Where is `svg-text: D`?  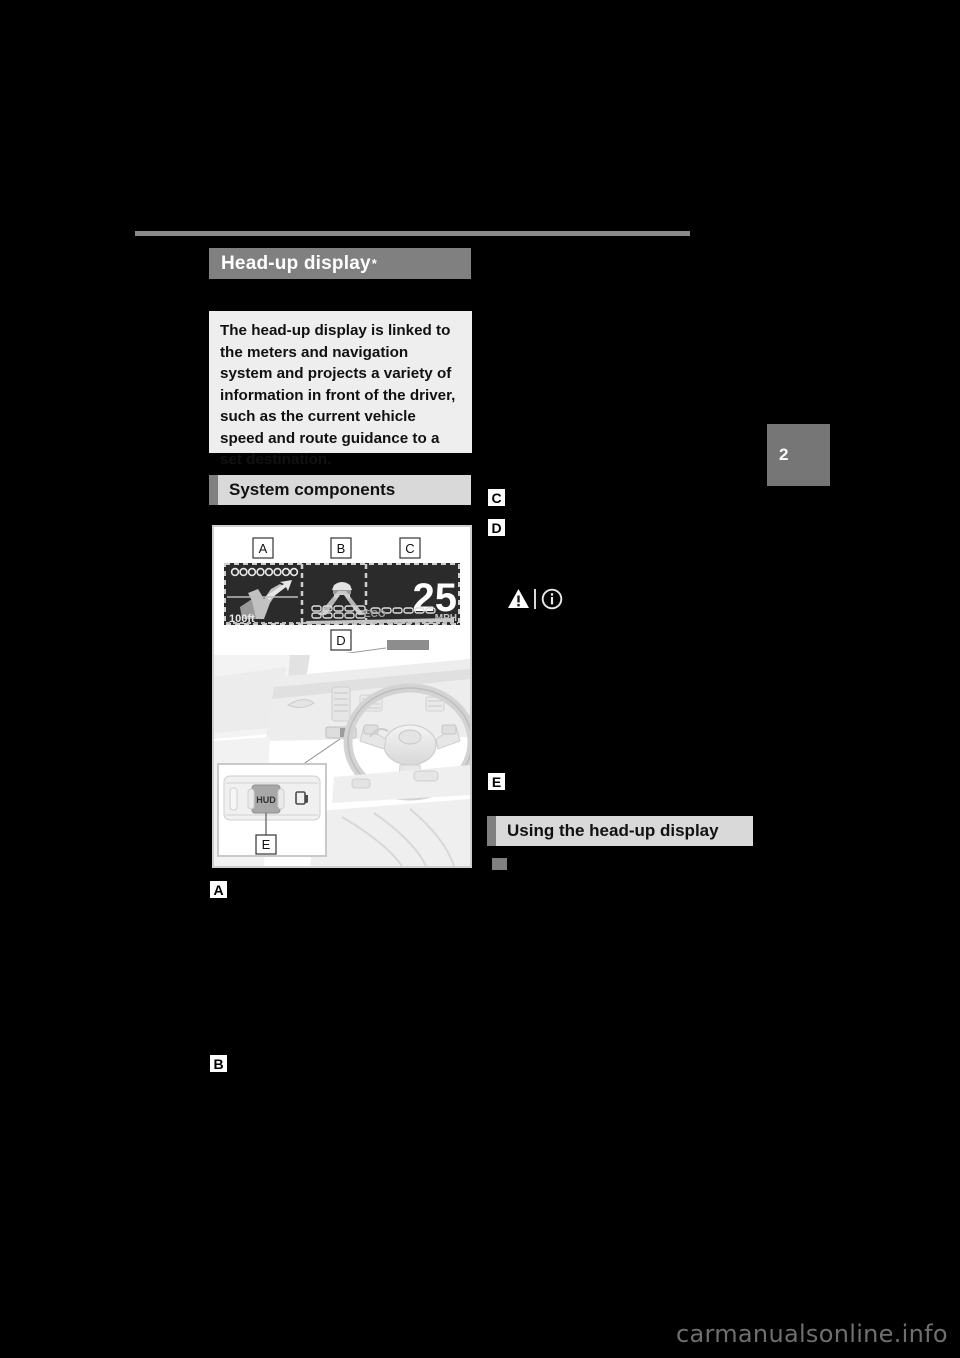 svg-text: D is located at coordinates (340, 640).